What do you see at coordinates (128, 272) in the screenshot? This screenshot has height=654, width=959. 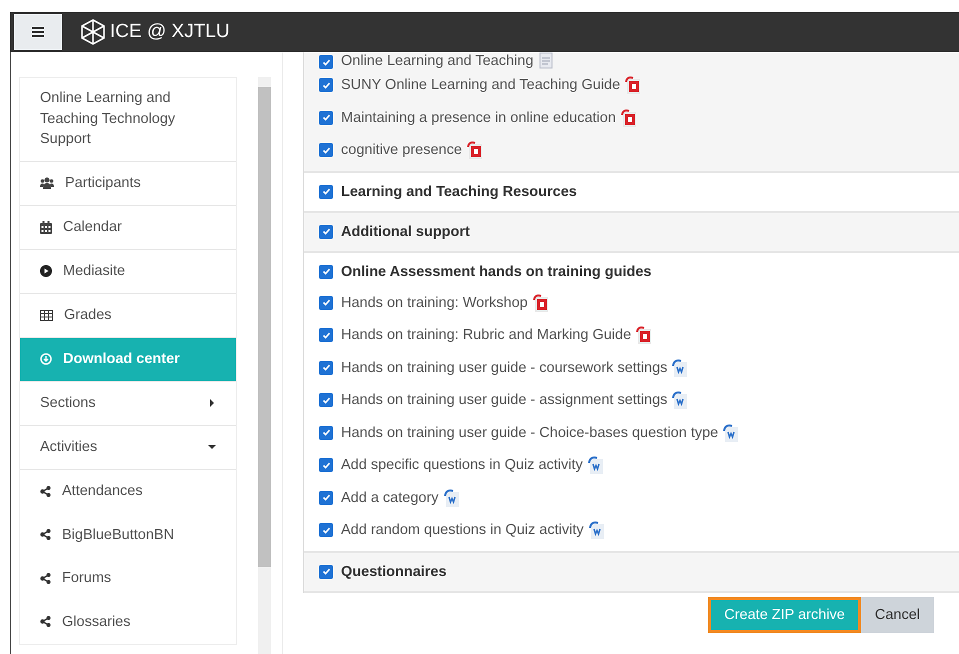 I see `nav-item: Mediasite` at bounding box center [128, 272].